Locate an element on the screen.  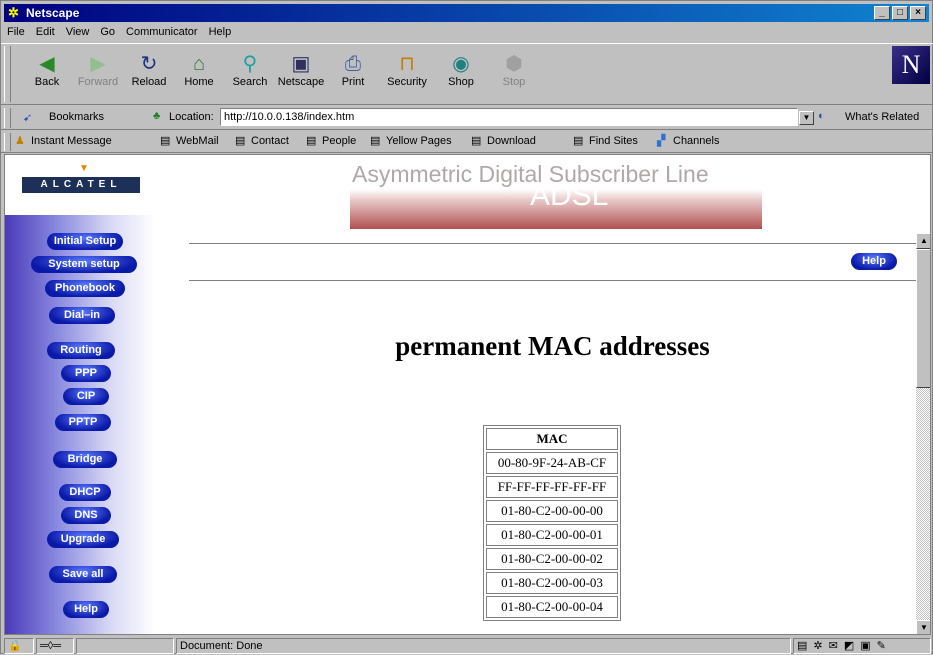
yellow-pages-icon: ▤ is located at coordinates (375, 141).